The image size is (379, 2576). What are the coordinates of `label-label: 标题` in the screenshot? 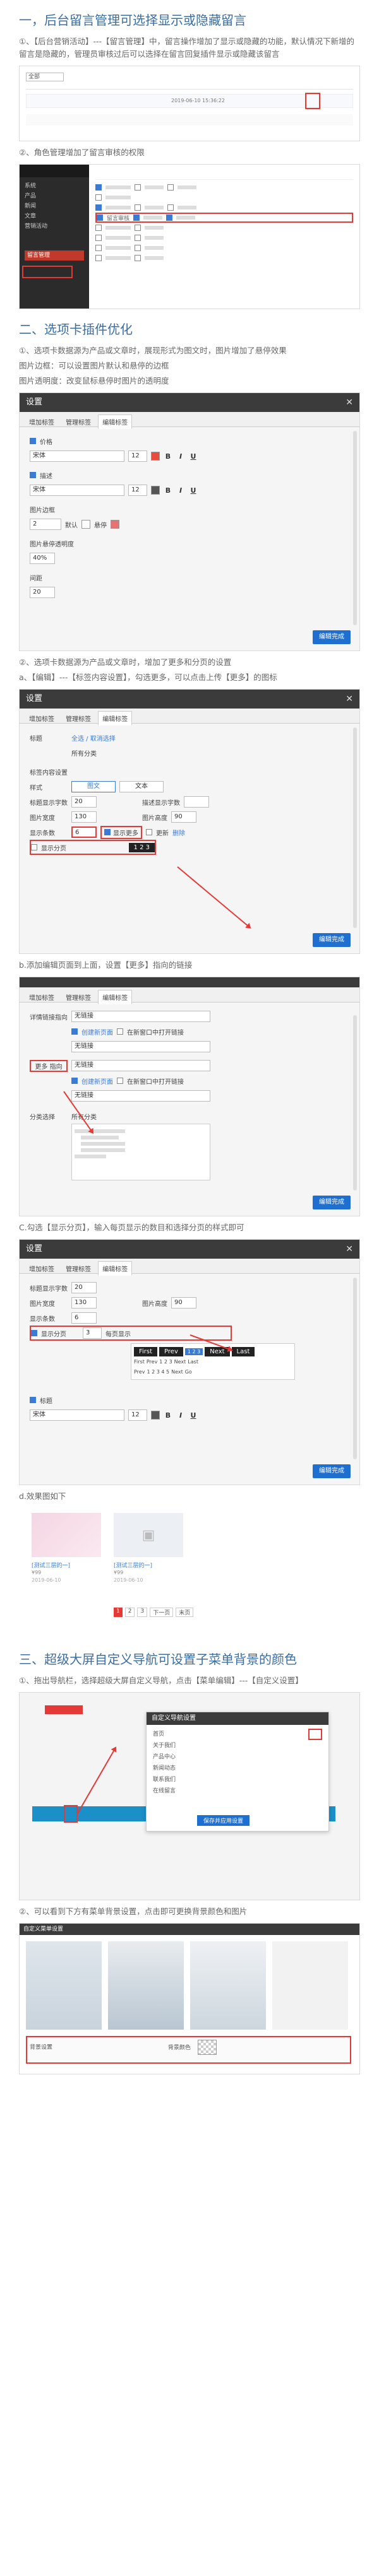 It's located at (36, 739).